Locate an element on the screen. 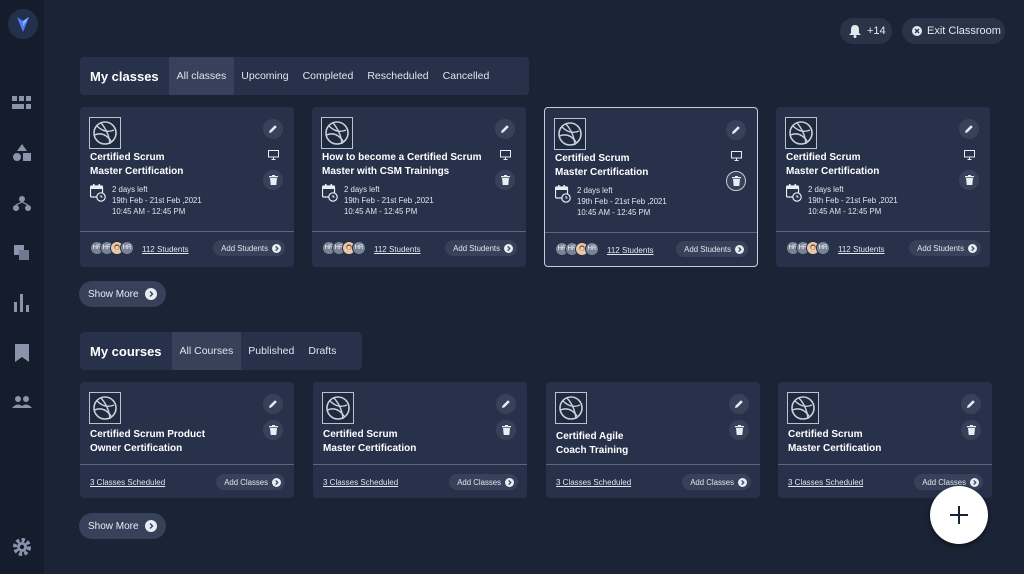  tab-all-classes: All classes is located at coordinates (201, 76).